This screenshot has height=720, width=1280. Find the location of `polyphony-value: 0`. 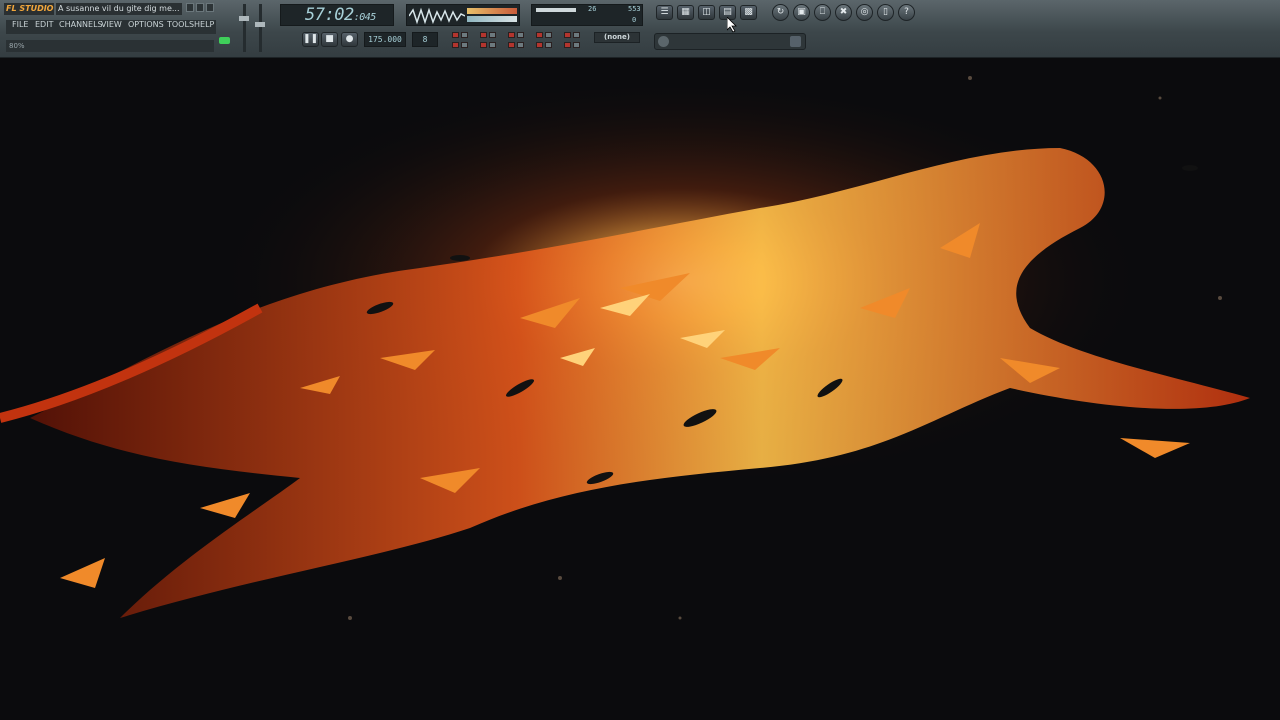

polyphony-value: 0 is located at coordinates (634, 20).